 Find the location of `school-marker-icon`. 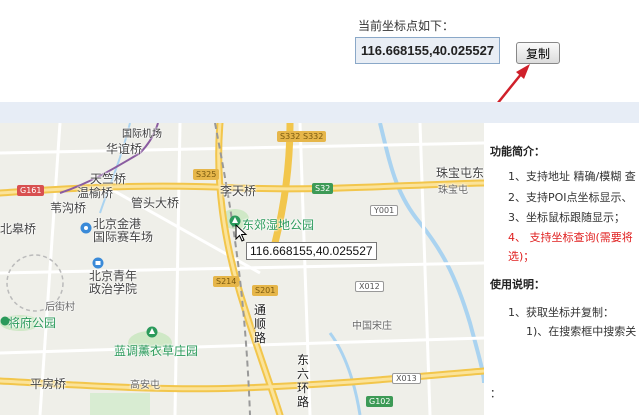

school-marker-icon is located at coordinates (98, 263).